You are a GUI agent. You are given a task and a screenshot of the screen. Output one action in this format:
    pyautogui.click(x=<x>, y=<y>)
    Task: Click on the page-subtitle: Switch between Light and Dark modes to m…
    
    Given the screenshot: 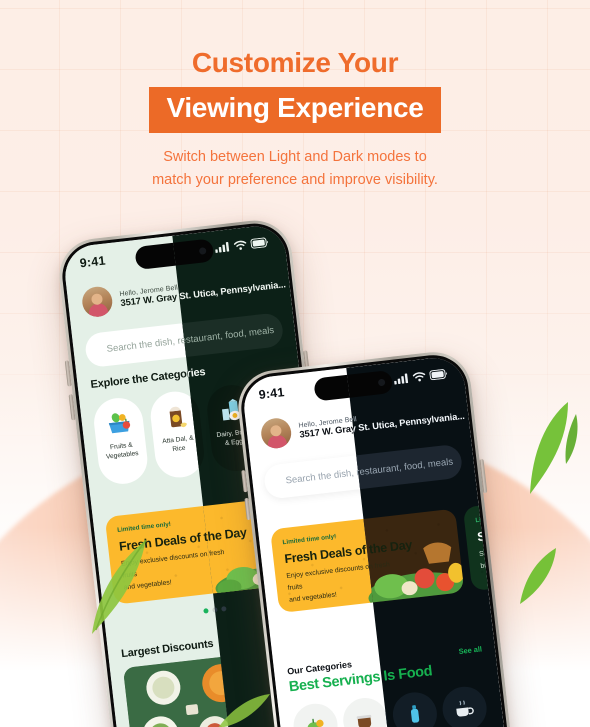 What is the action you would take?
    pyautogui.click(x=295, y=169)
    